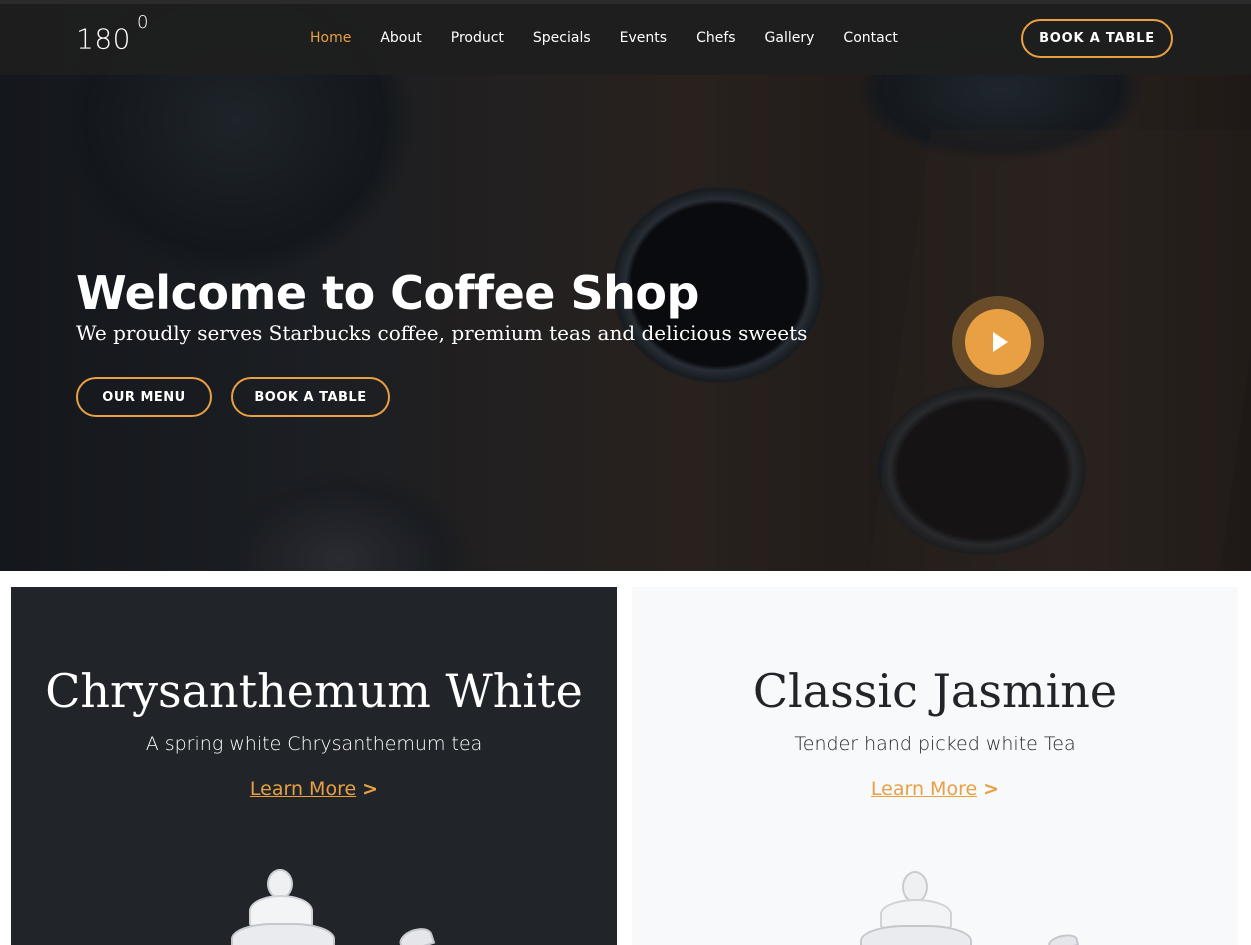  What do you see at coordinates (1097, 38) in the screenshot?
I see `header-book-table-button: BOOK A TABLE` at bounding box center [1097, 38].